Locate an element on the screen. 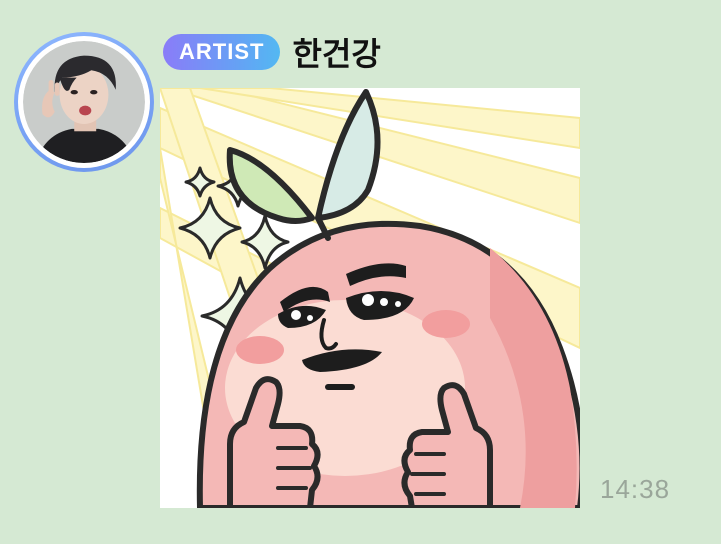 Image resolution: width=721 pixels, height=544 pixels. avatar-frame is located at coordinates (84, 102).